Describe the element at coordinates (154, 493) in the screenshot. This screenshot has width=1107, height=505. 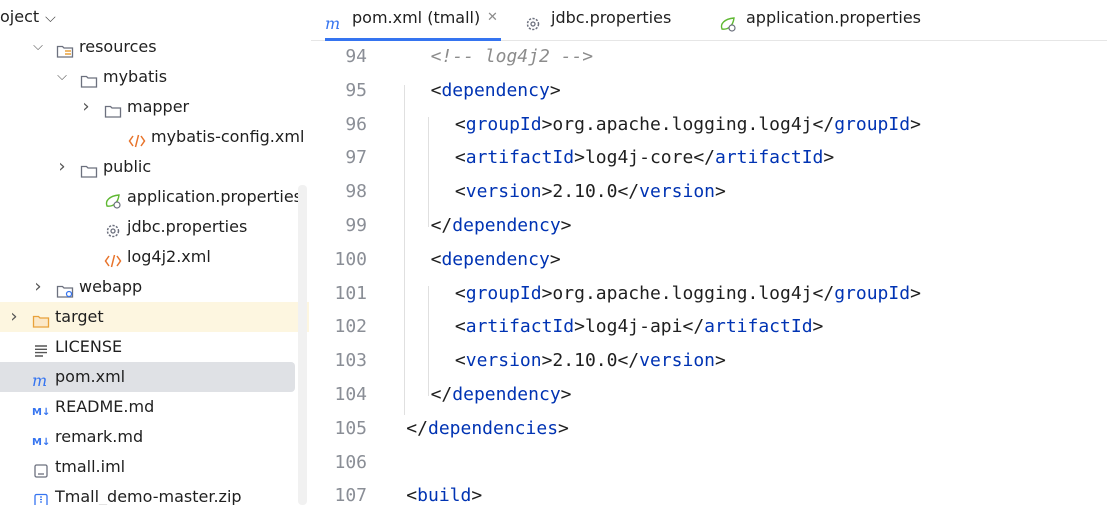
I see `tree-item: Tmall_demo-master.zip` at that location.